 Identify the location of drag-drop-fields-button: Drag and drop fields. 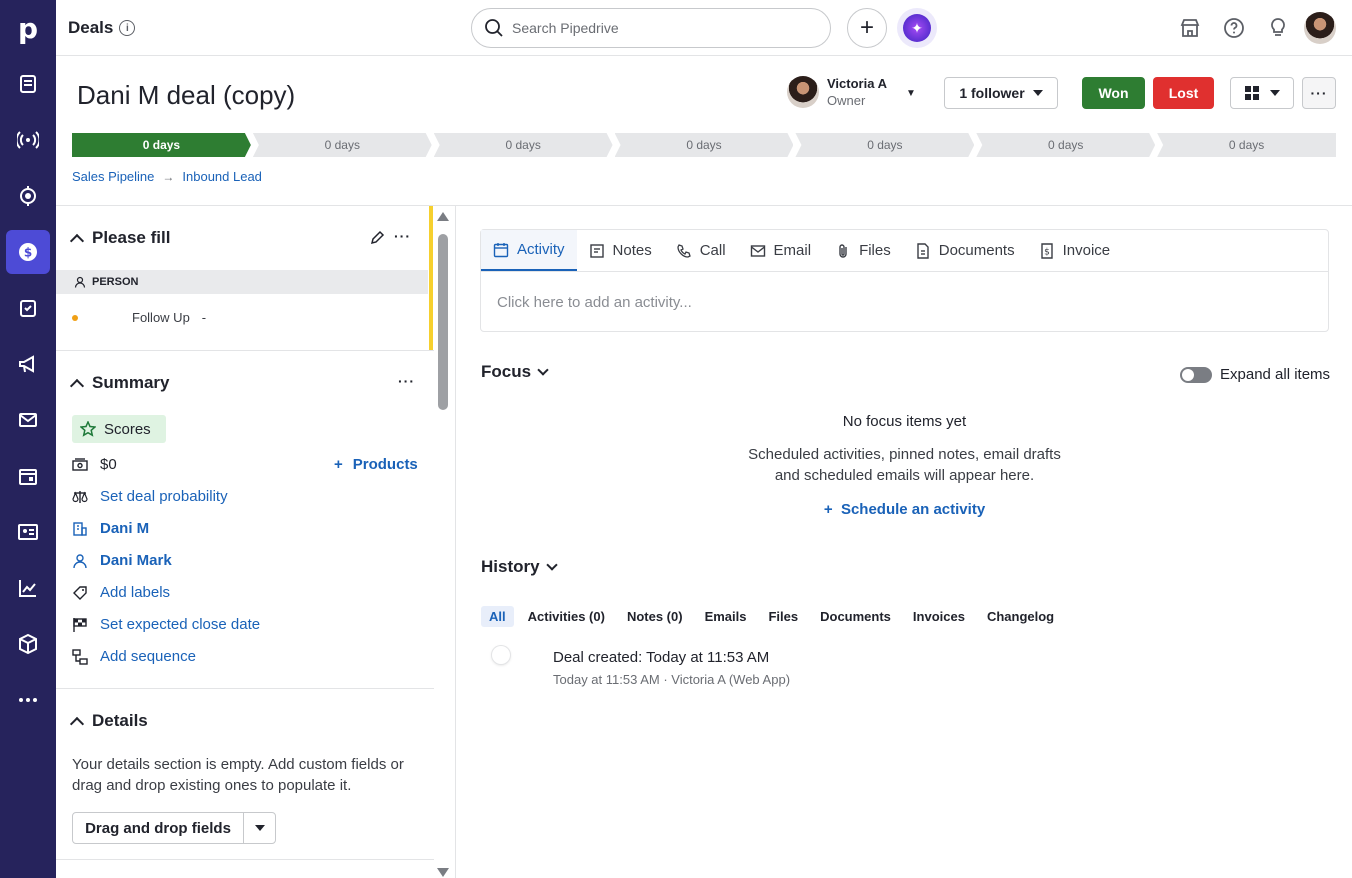
(174, 828).